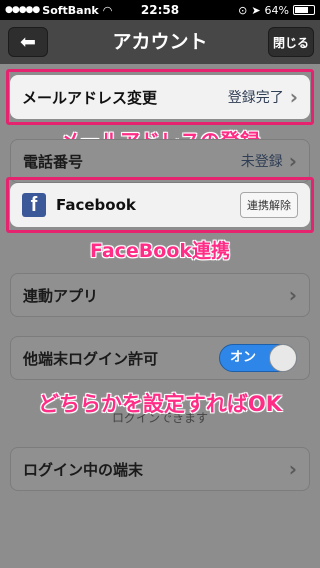  Describe the element at coordinates (160, 295) in the screenshot. I see `linked-apps-row: 連動アプリ ›` at that location.